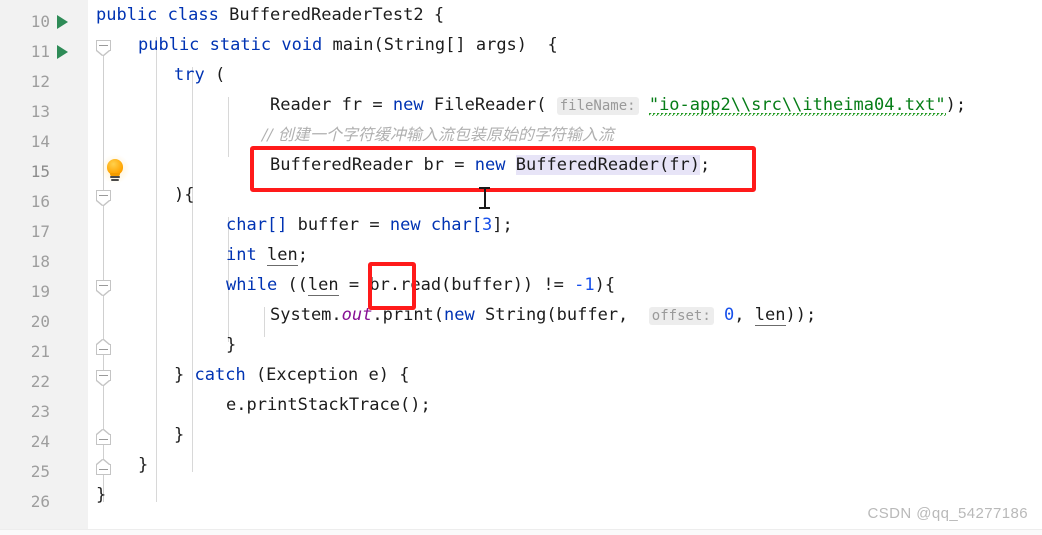 The width and height of the screenshot is (1042, 535). What do you see at coordinates (62, 52) in the screenshot?
I see `run-method-gutter-icon` at bounding box center [62, 52].